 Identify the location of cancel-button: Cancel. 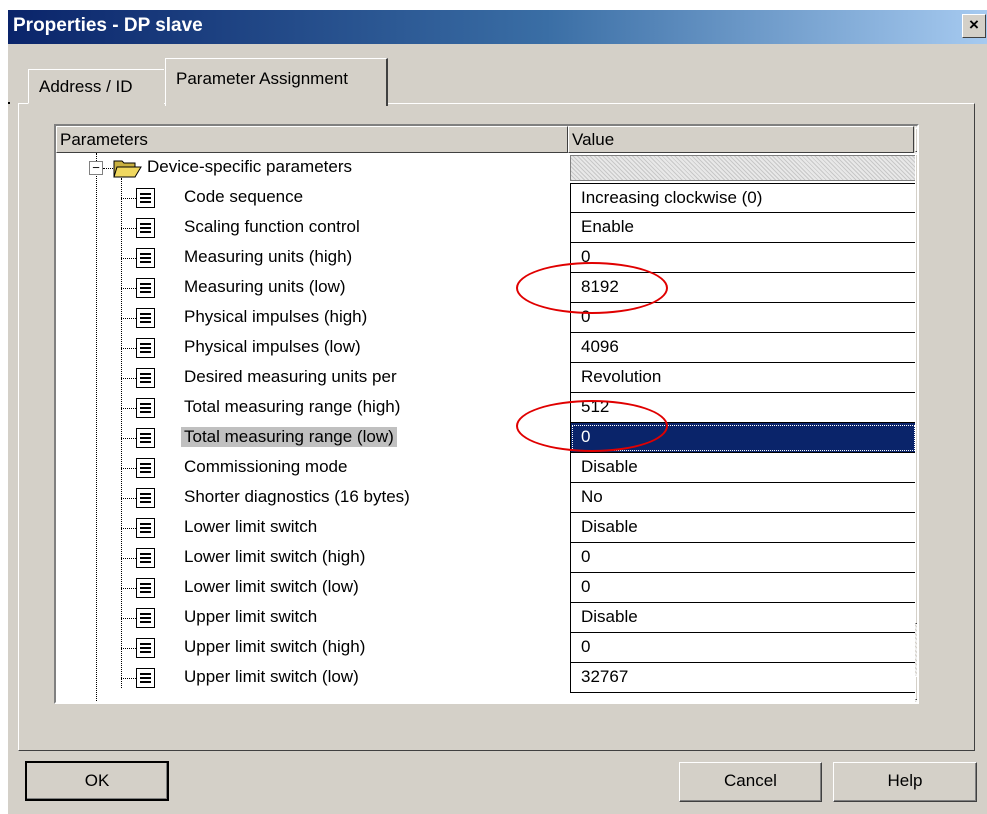
(750, 782).